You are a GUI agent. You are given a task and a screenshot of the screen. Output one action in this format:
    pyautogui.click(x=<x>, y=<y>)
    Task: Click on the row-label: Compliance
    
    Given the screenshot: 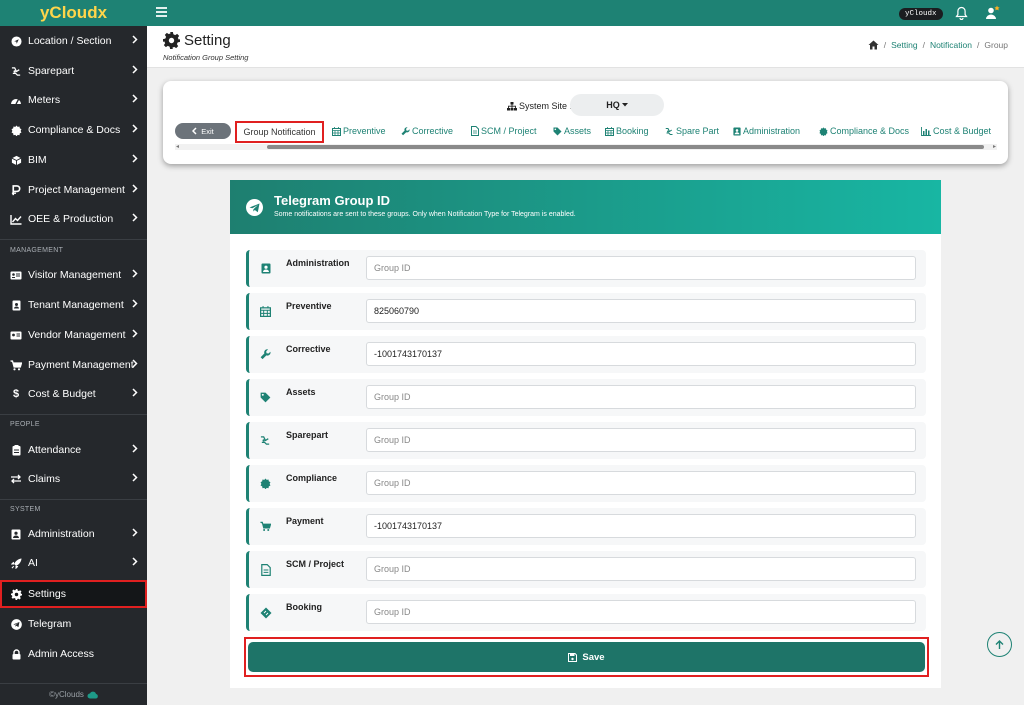 What is the action you would take?
    pyautogui.click(x=312, y=478)
    